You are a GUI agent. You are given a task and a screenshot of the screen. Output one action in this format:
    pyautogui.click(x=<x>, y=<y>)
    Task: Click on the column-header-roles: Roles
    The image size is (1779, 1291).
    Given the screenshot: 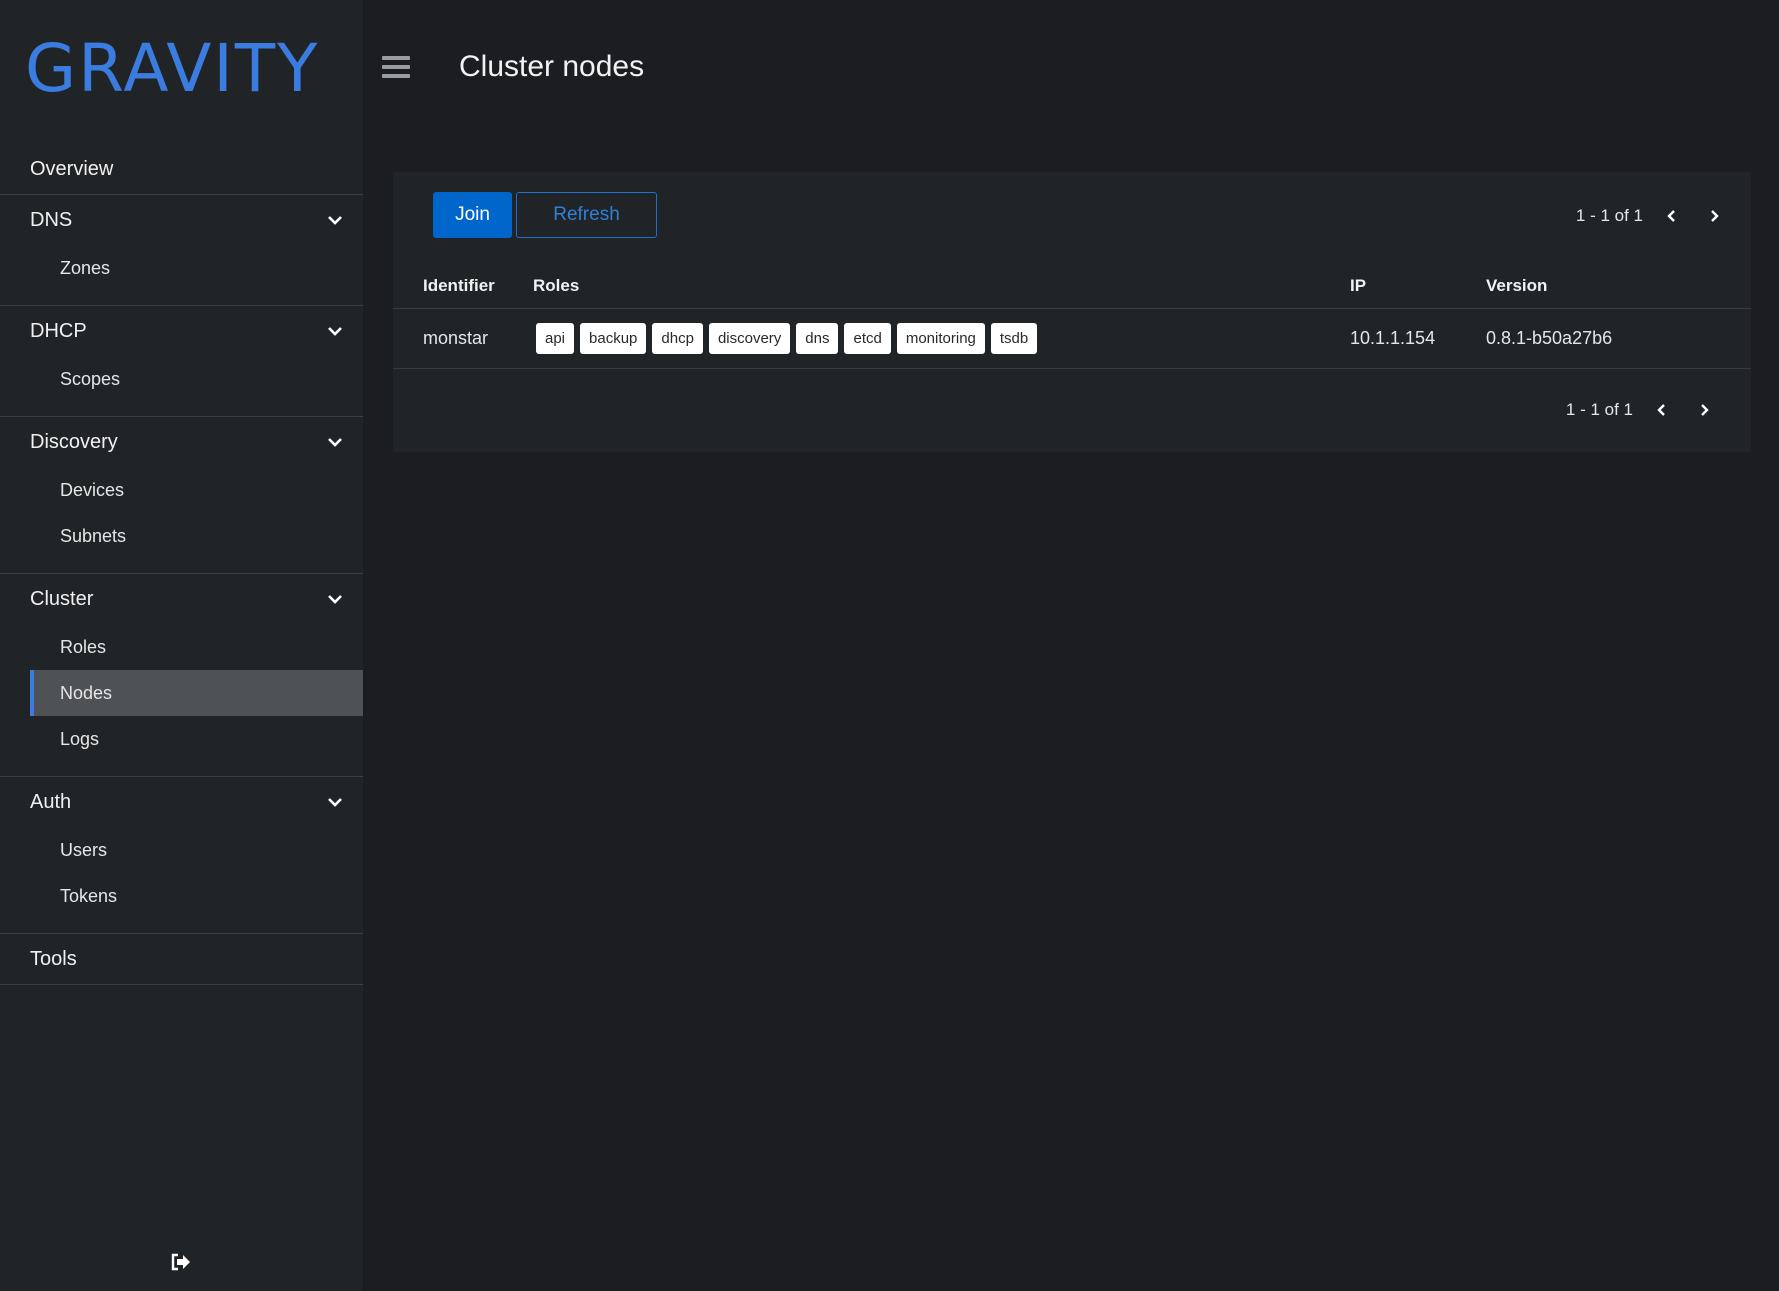 What is the action you would take?
    pyautogui.click(x=941, y=286)
    